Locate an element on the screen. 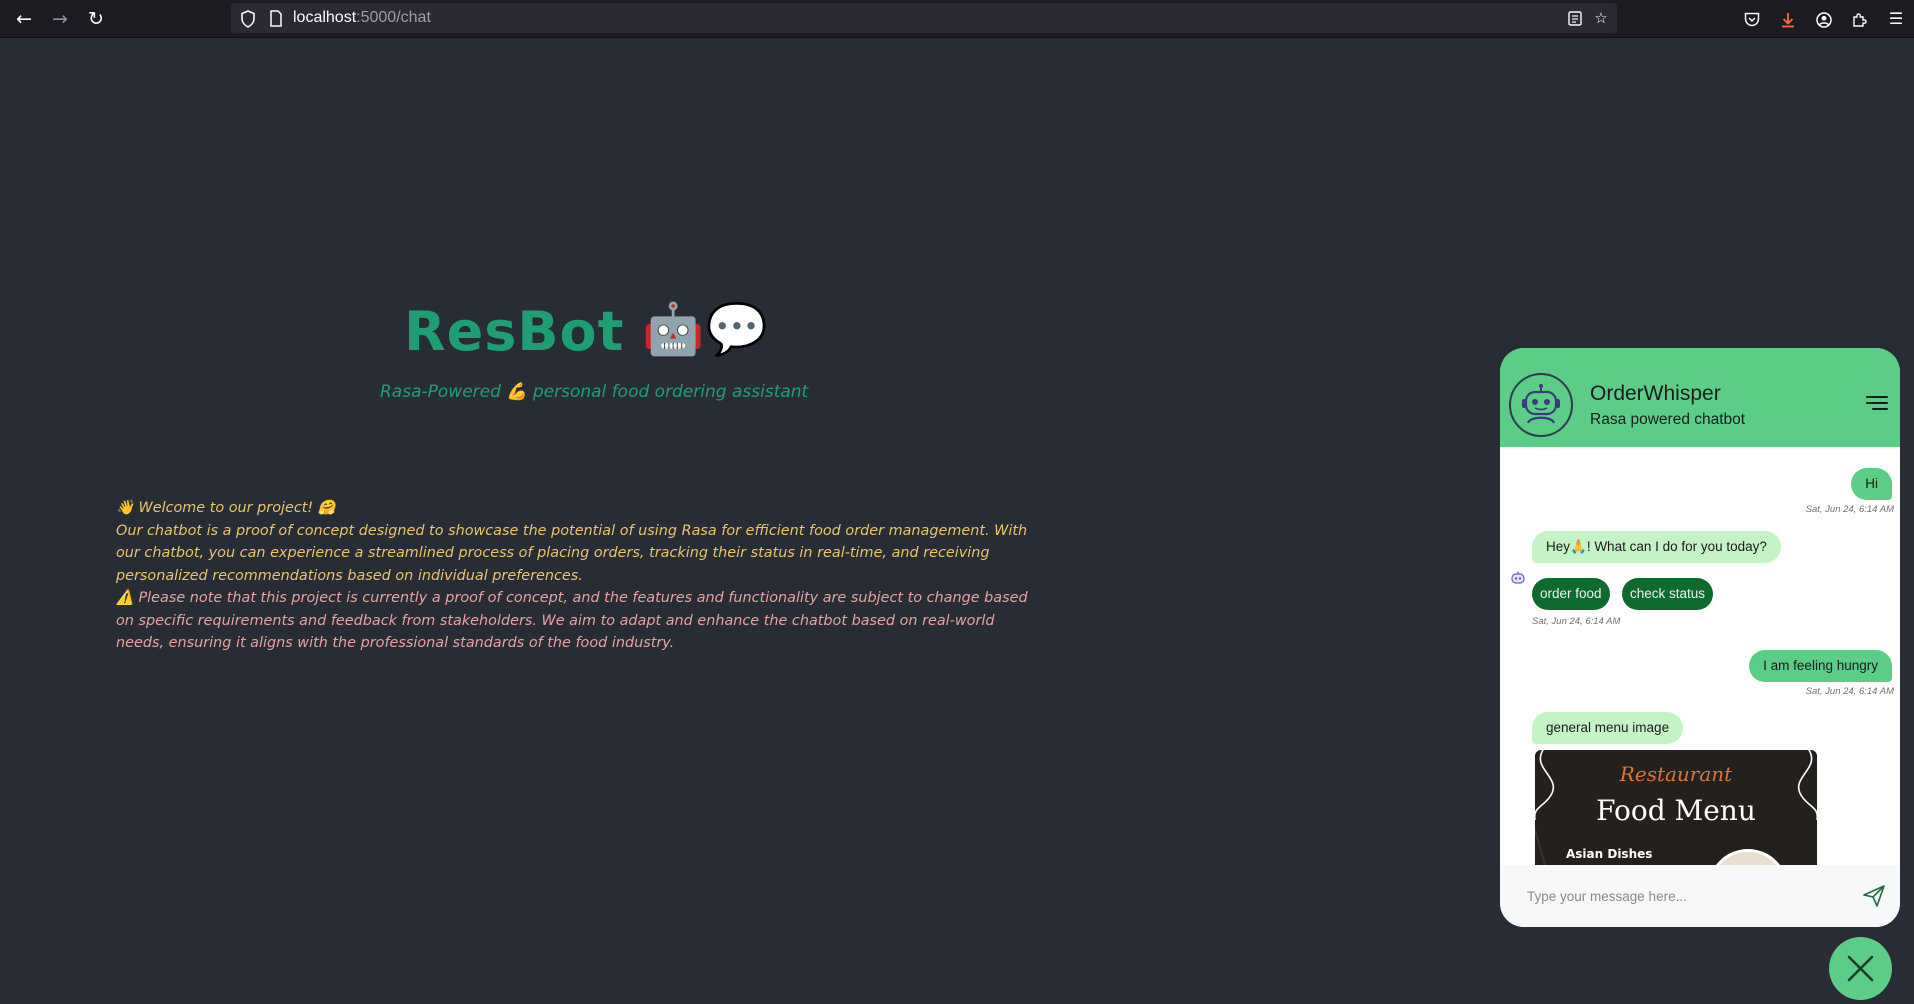 The image size is (1914, 1004). menu-section-text: Asian Dishes is located at coordinates (1609, 854).